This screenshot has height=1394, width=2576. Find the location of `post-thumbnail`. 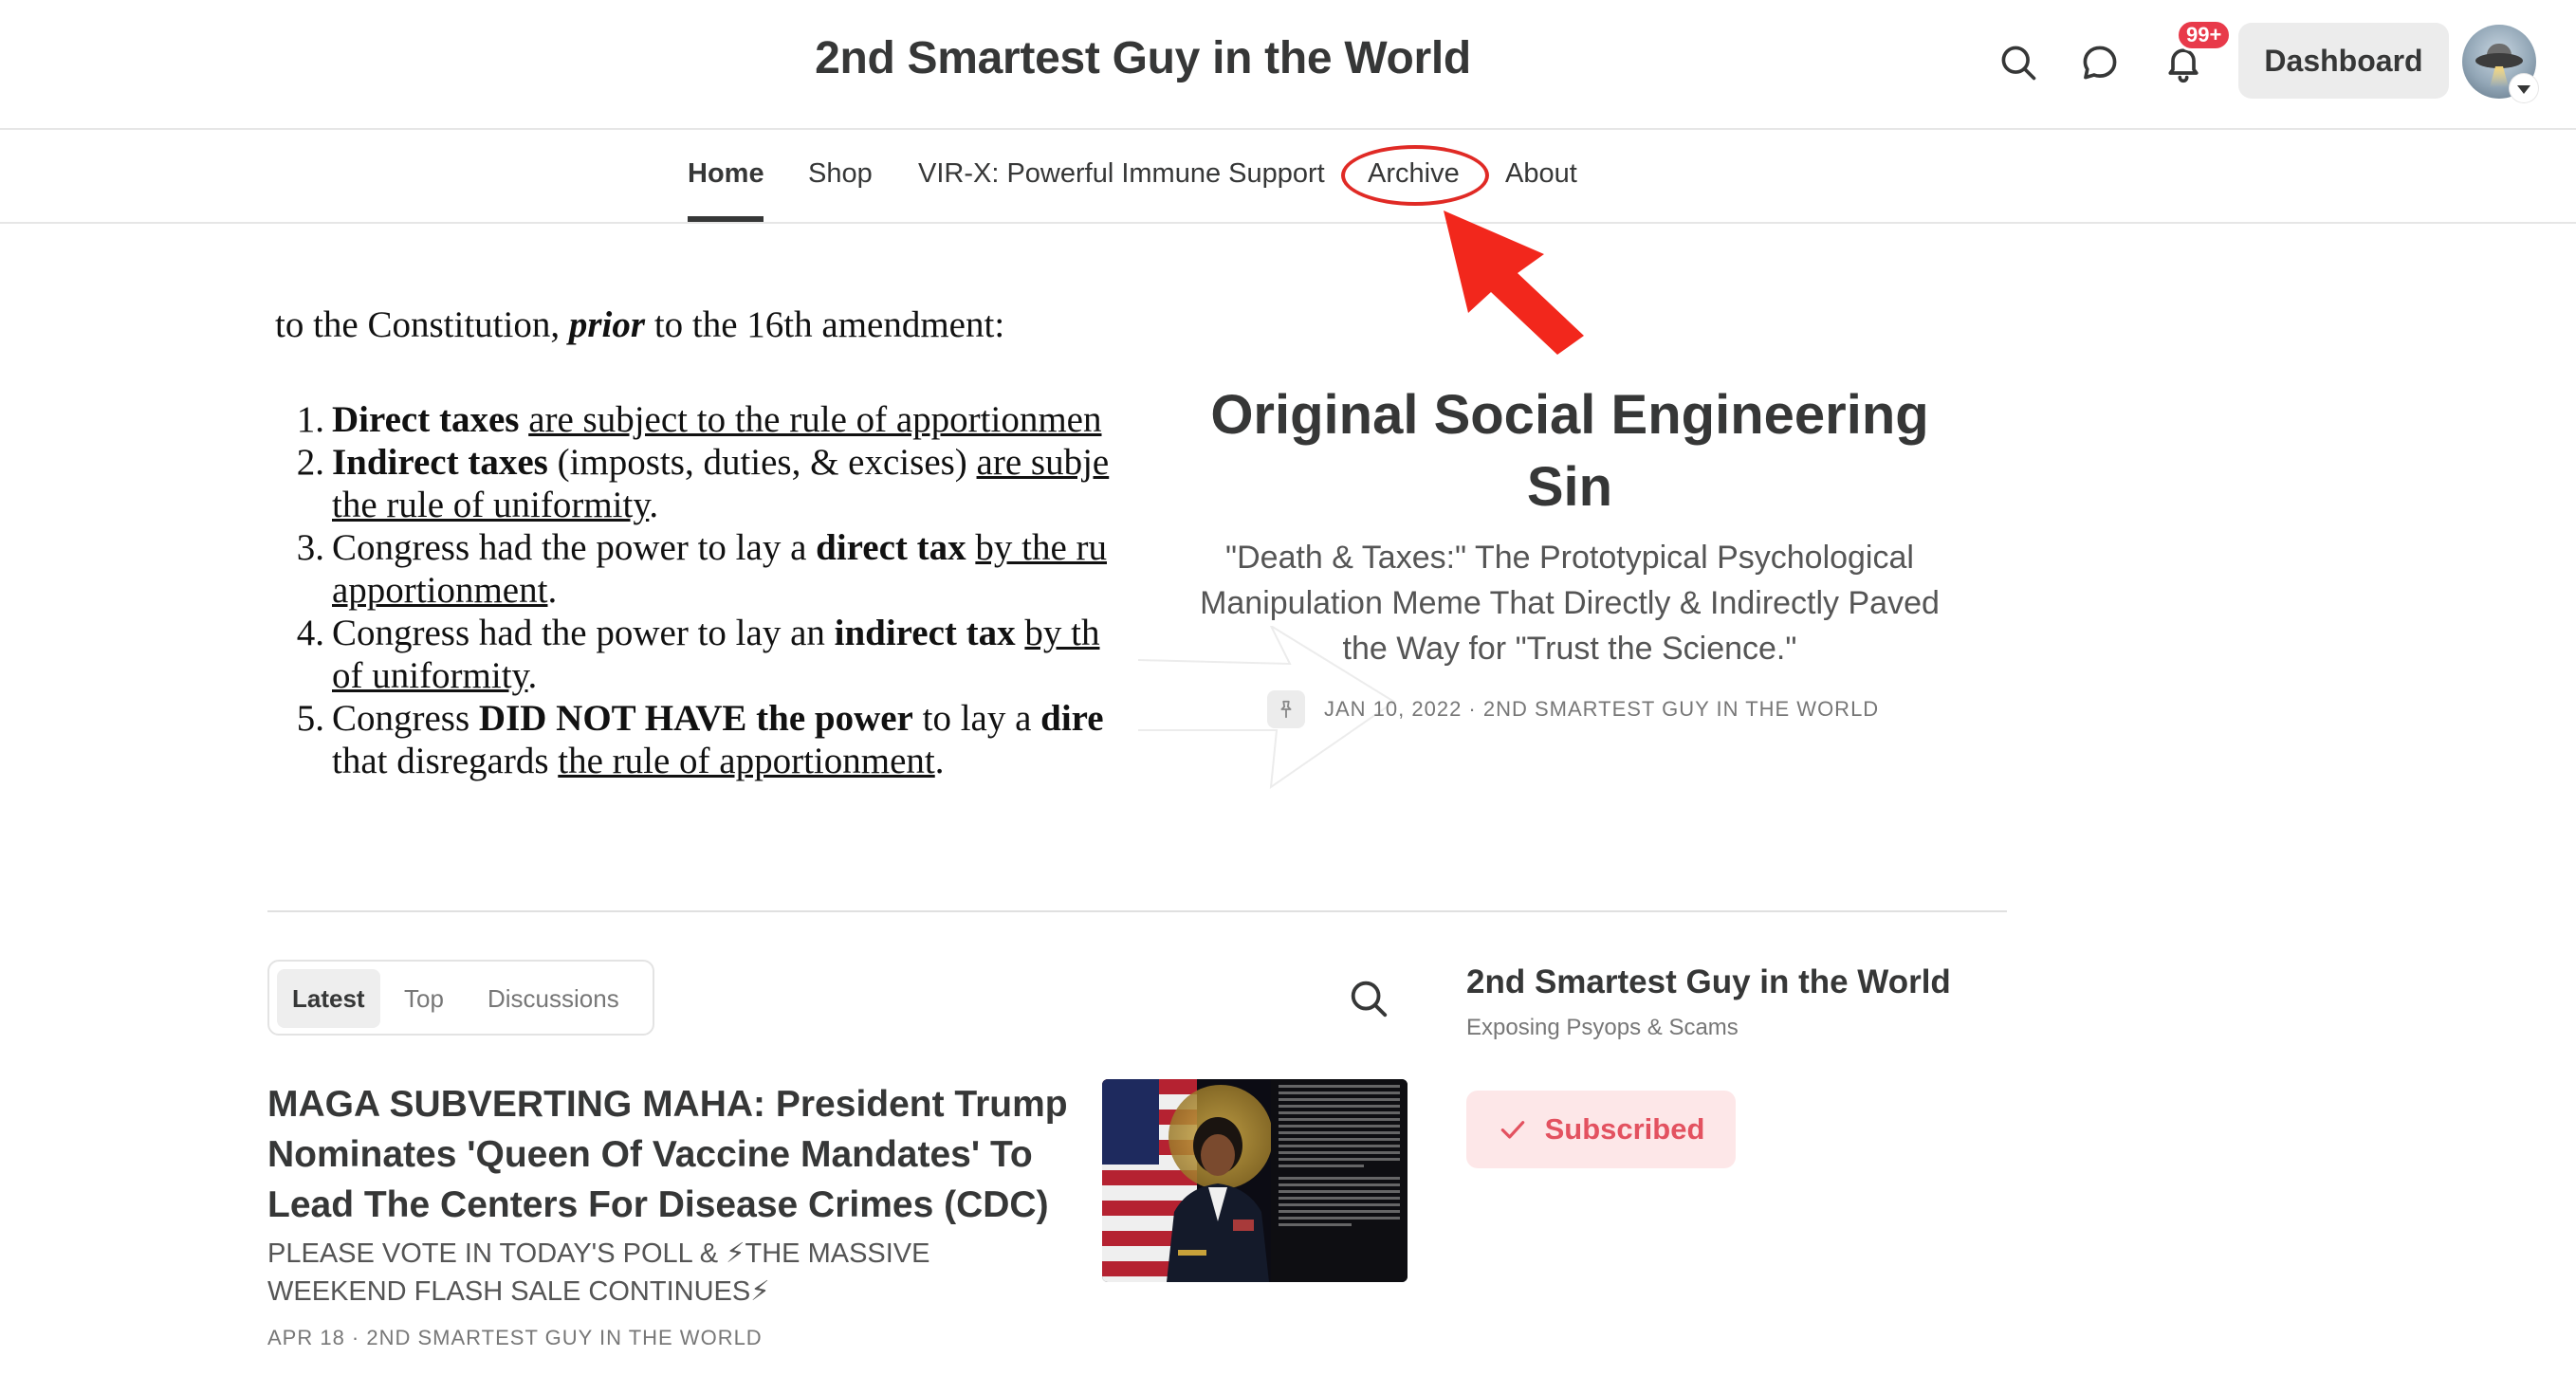

post-thumbnail is located at coordinates (1255, 1180).